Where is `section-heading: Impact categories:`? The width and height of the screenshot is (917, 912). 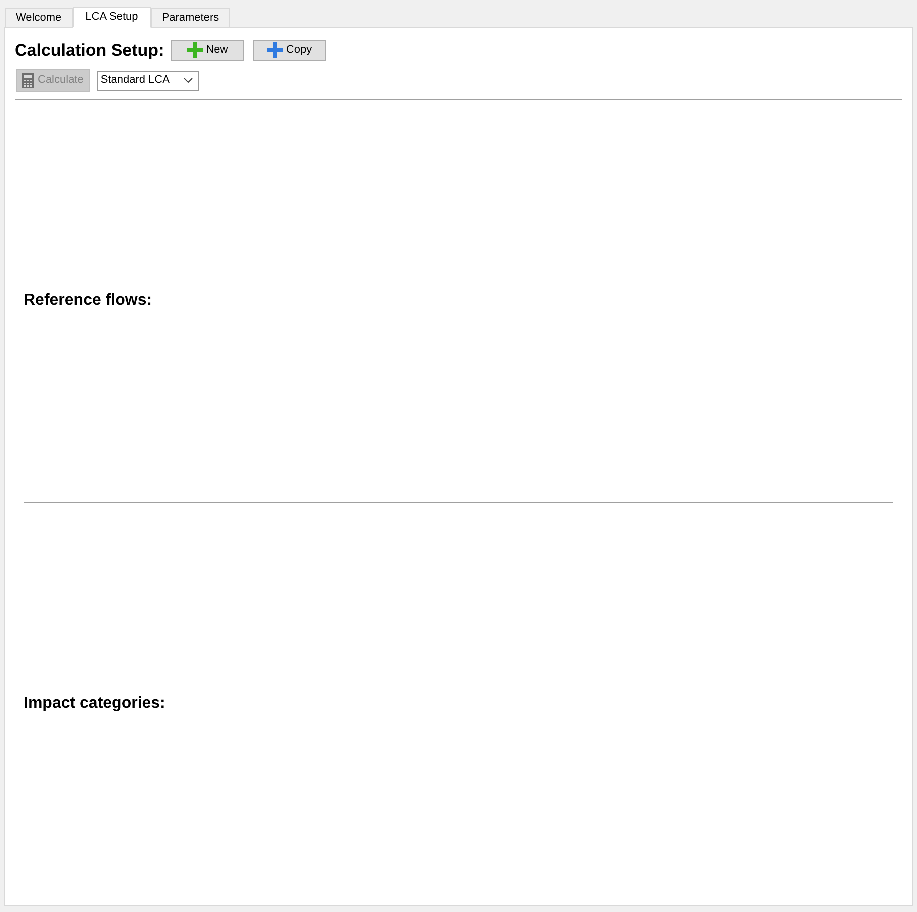
section-heading: Impact categories: is located at coordinates (95, 704).